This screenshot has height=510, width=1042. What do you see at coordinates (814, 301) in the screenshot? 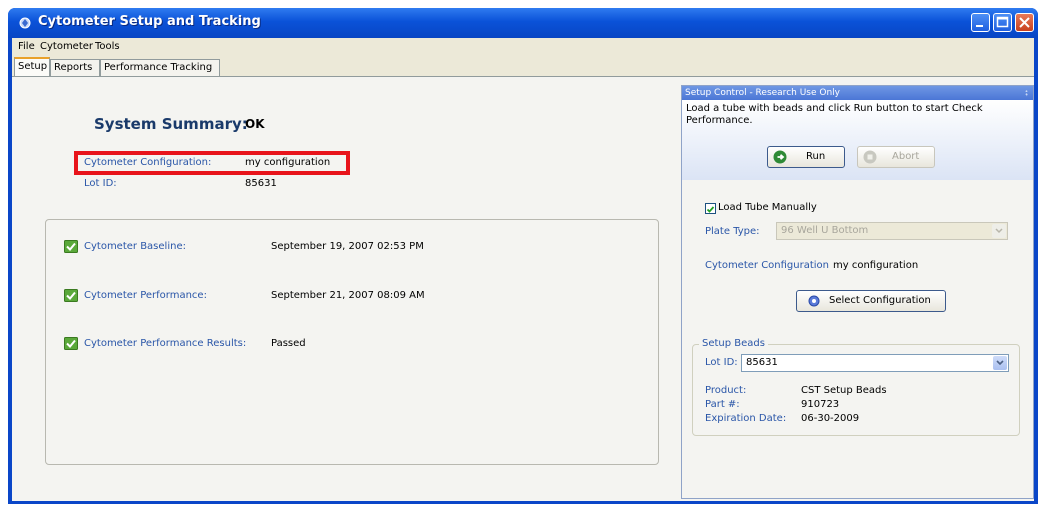
I see `gear-icon` at bounding box center [814, 301].